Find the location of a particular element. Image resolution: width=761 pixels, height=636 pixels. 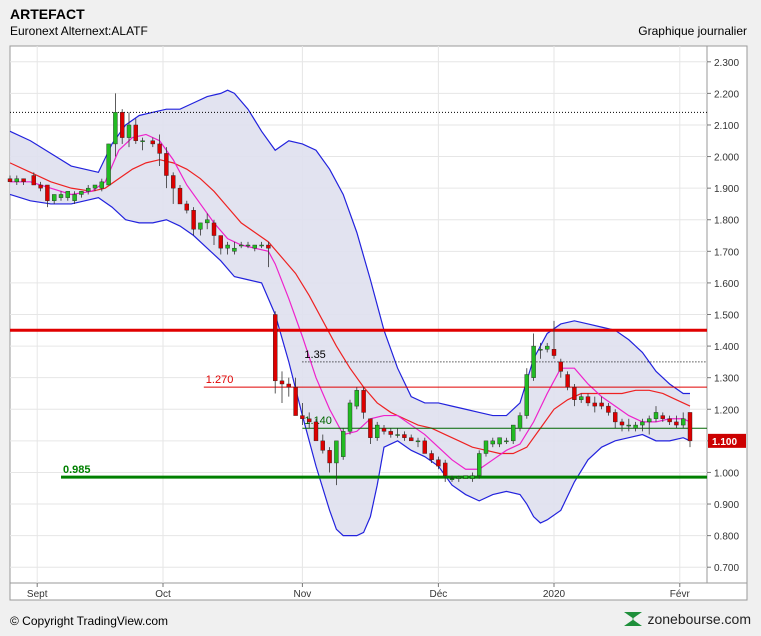

x-tick-label: Déc is located at coordinates (439, 594).